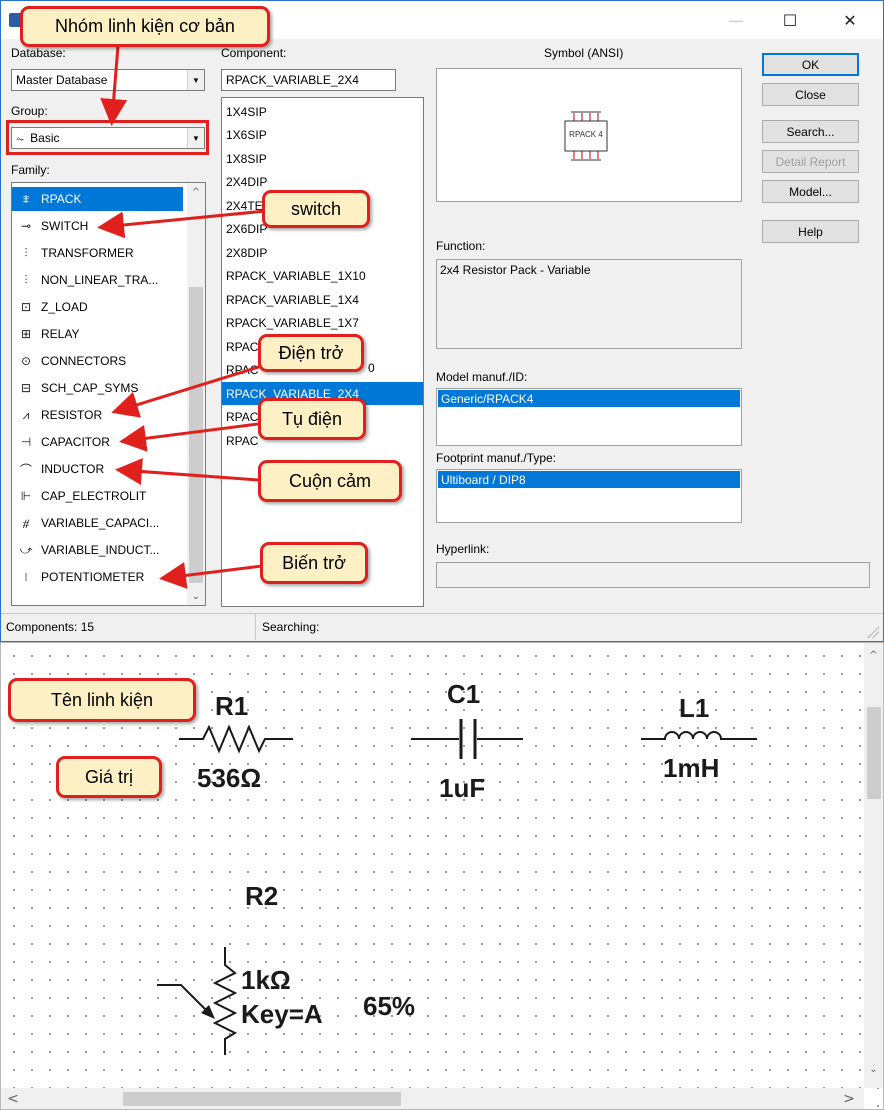 This screenshot has width=884, height=1110. Describe the element at coordinates (102, 700) in the screenshot. I see `callout-component-name: Tên linh kiện` at that location.